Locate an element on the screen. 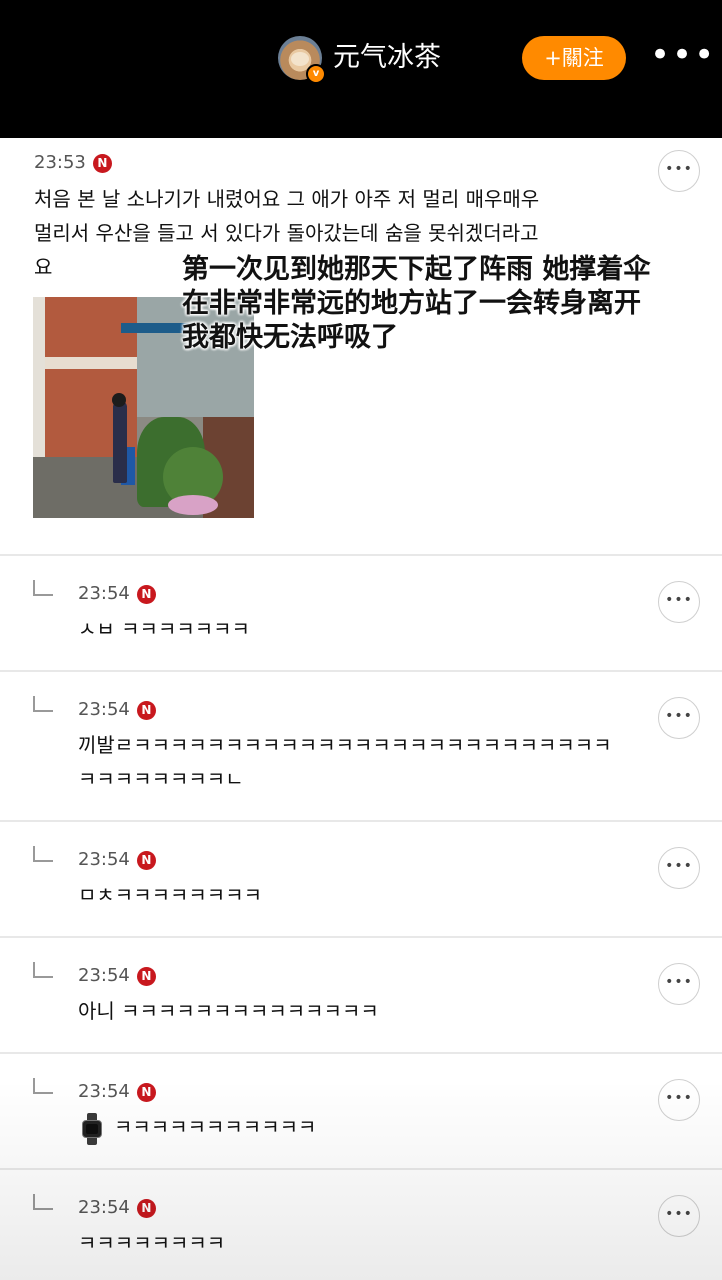  reply-item: 23:54 N ••• 아니 ㅋㅋㅋㅋㅋㅋㅋㅋㅋㅋㅋㅋㅋㅋ is located at coordinates (361, 996).